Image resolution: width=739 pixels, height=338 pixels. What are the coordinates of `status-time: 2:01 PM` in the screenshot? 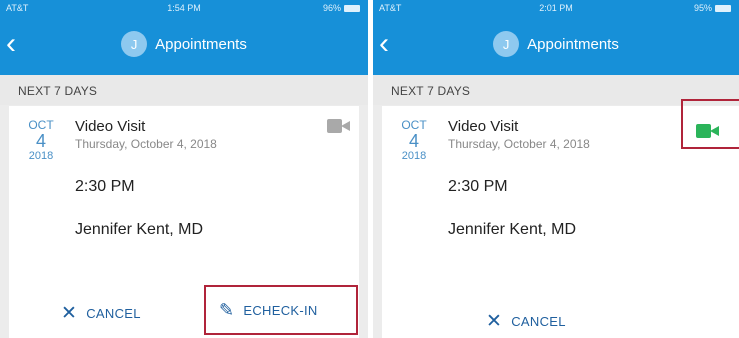 It's located at (556, 8).